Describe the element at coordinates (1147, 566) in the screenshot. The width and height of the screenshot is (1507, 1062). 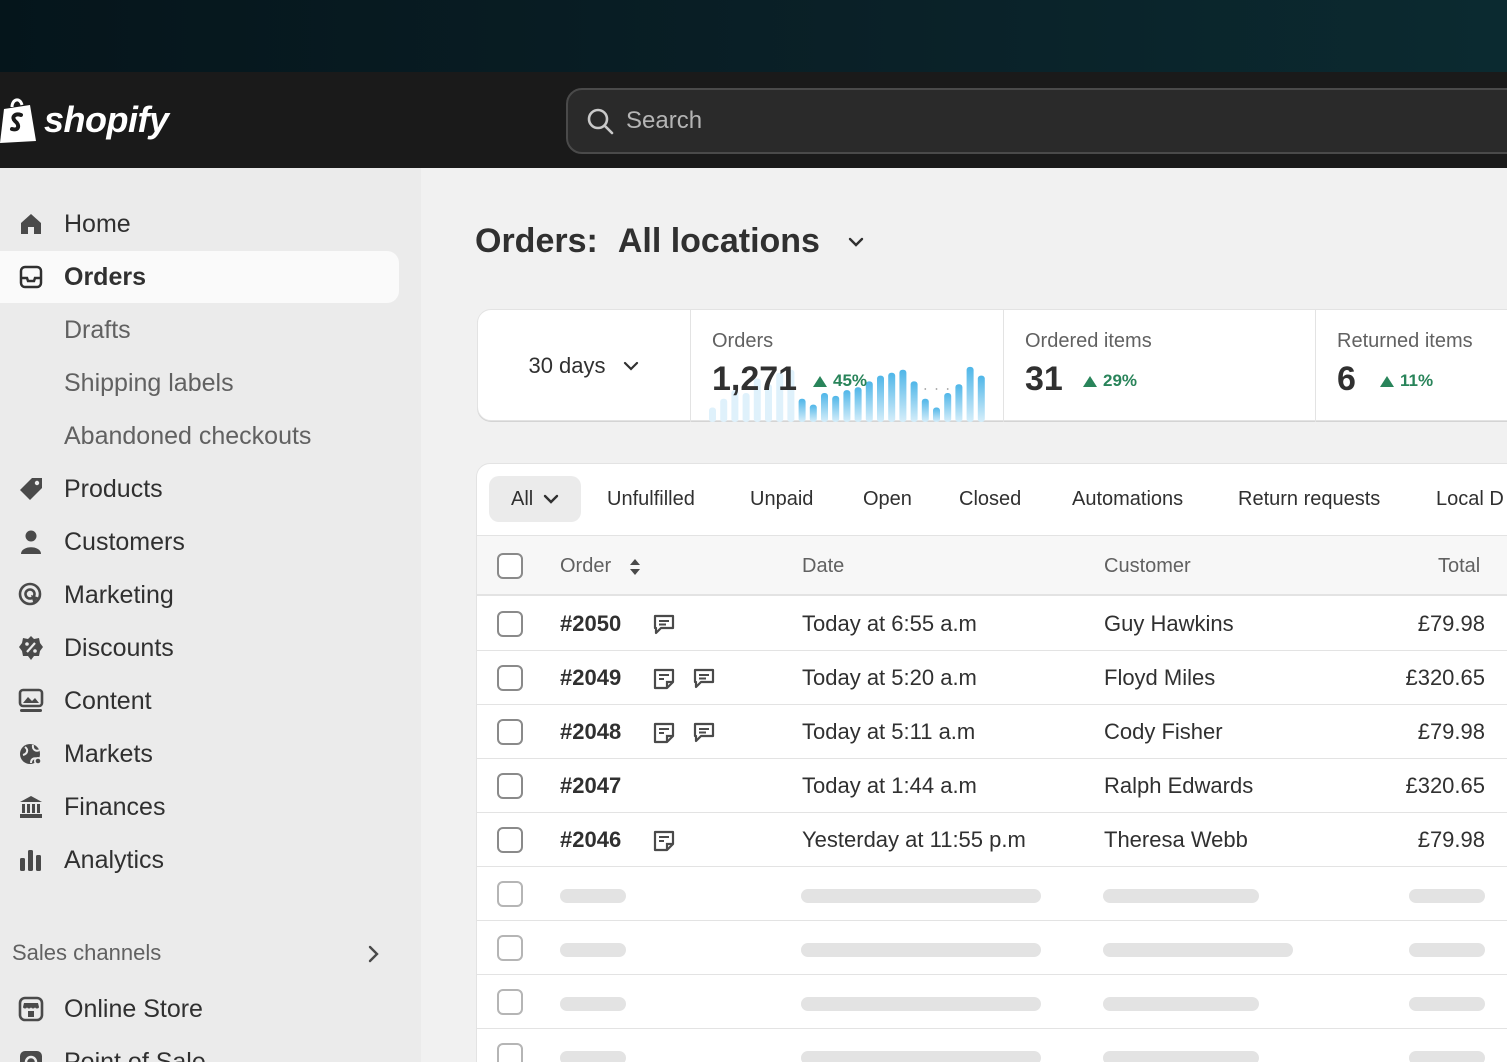
I see `column-customer: Customer` at that location.